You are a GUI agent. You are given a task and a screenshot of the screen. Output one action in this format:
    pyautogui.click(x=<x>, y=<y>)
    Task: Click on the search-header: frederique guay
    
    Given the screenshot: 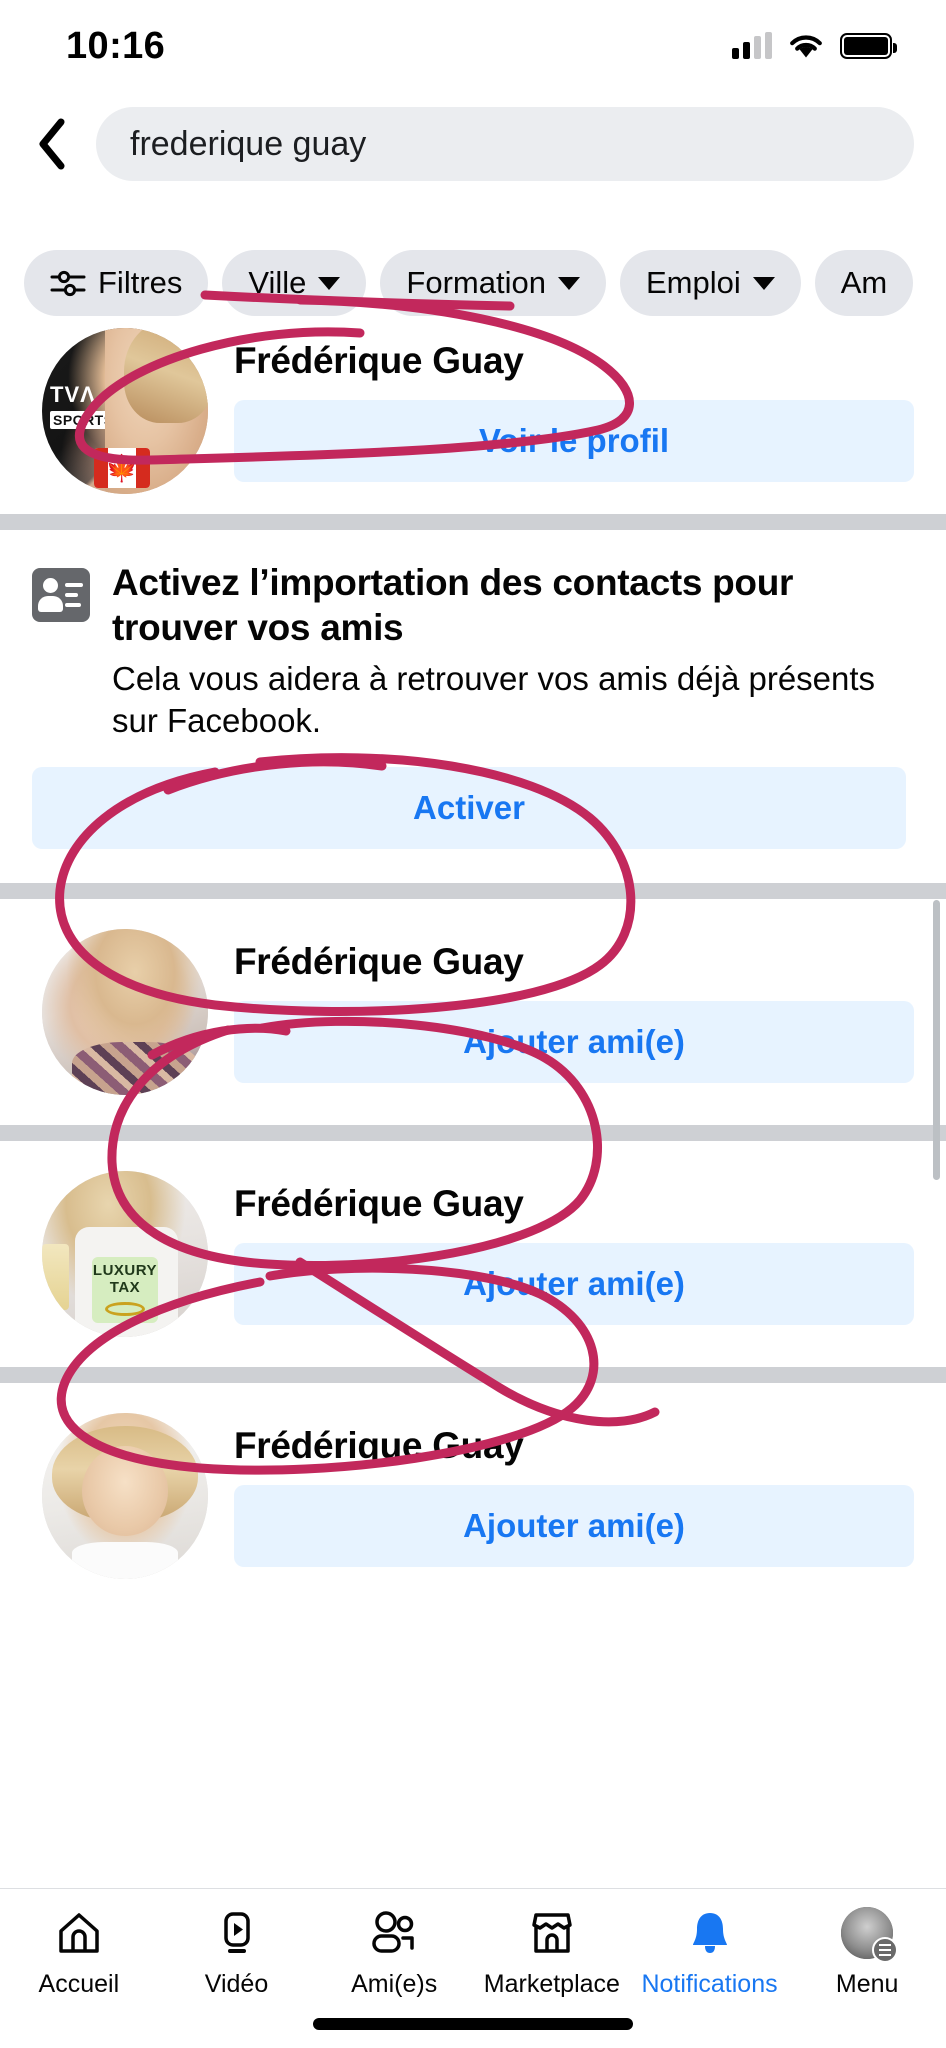 What is the action you would take?
    pyautogui.click(x=473, y=144)
    